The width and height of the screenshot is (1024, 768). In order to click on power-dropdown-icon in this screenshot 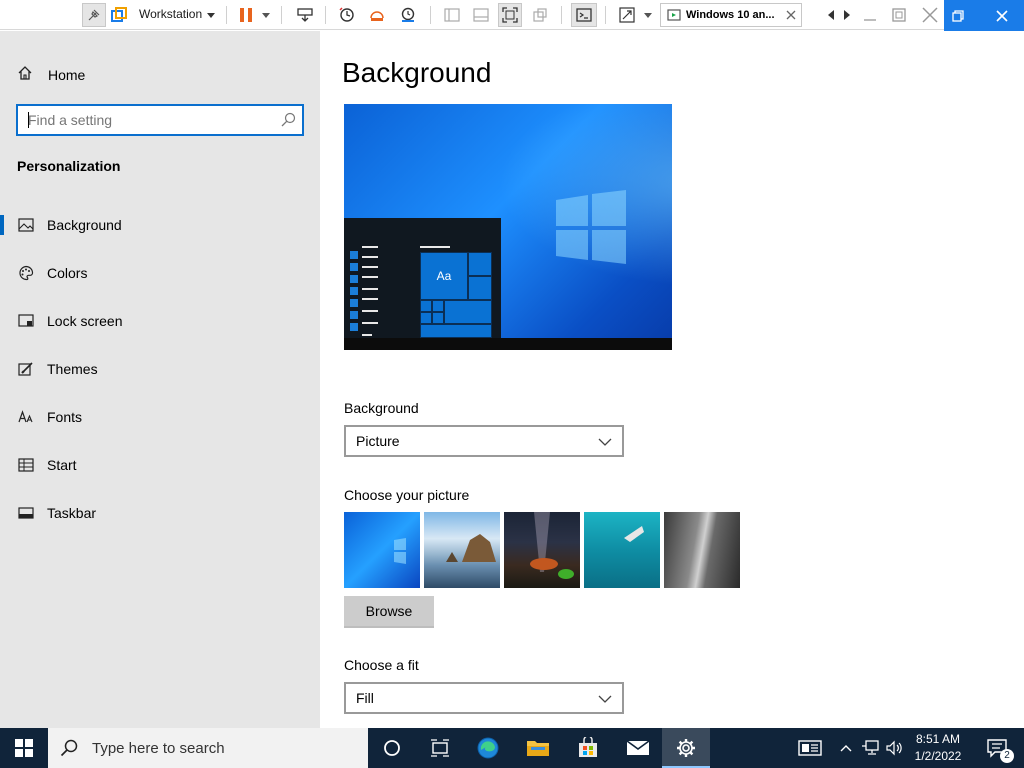, I will do `click(266, 15)`.